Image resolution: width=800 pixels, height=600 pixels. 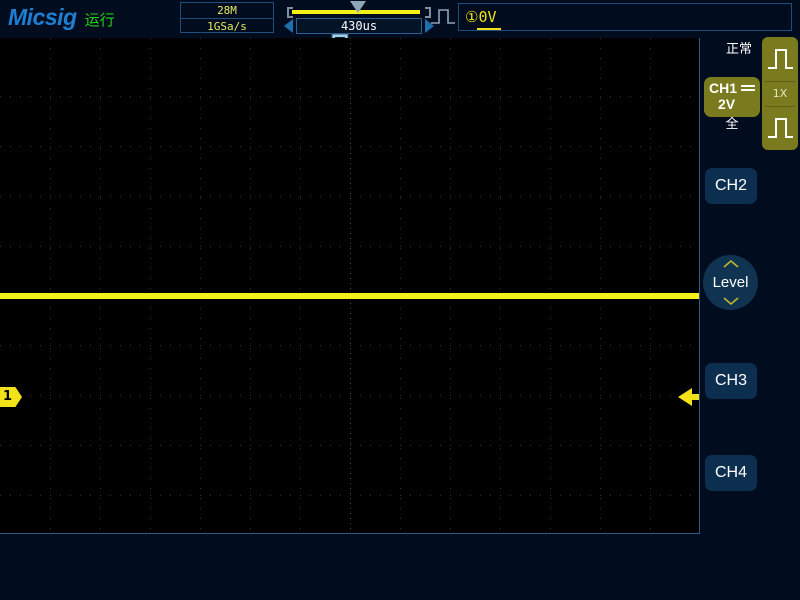 I want to click on ch3-button: CH3, so click(x=731, y=381).